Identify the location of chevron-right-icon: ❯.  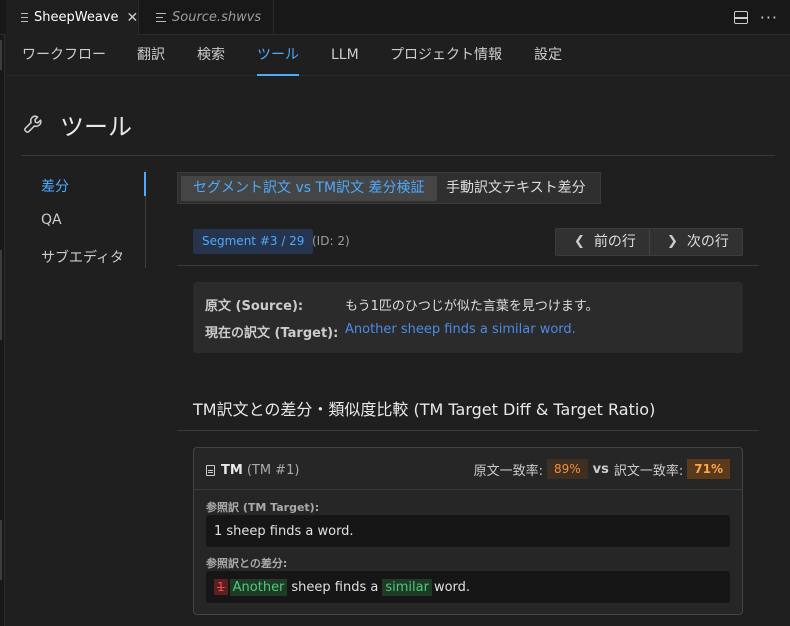
(672, 241).